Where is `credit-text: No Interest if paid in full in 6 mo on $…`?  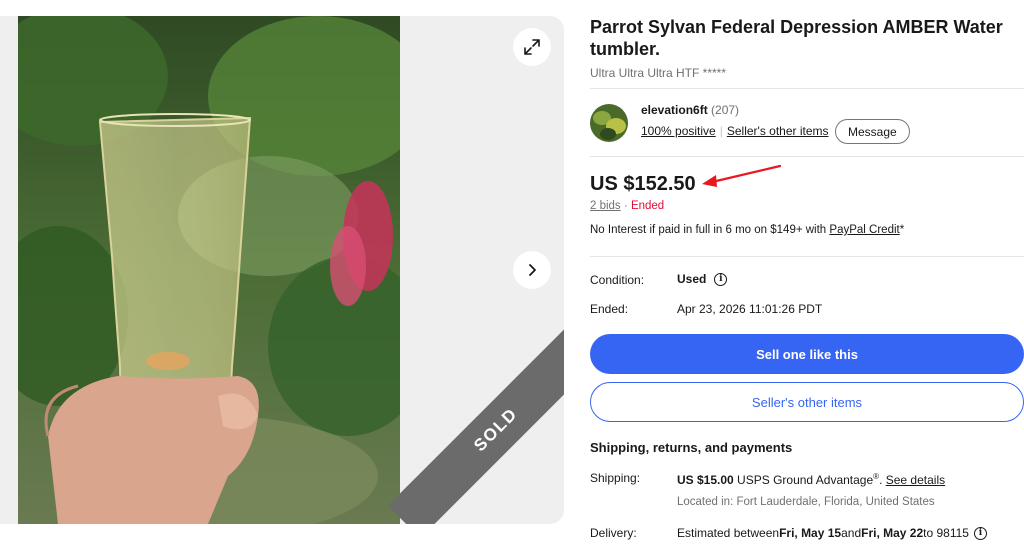
credit-text: No Interest if paid in full in 6 mo on $… is located at coordinates (710, 230).